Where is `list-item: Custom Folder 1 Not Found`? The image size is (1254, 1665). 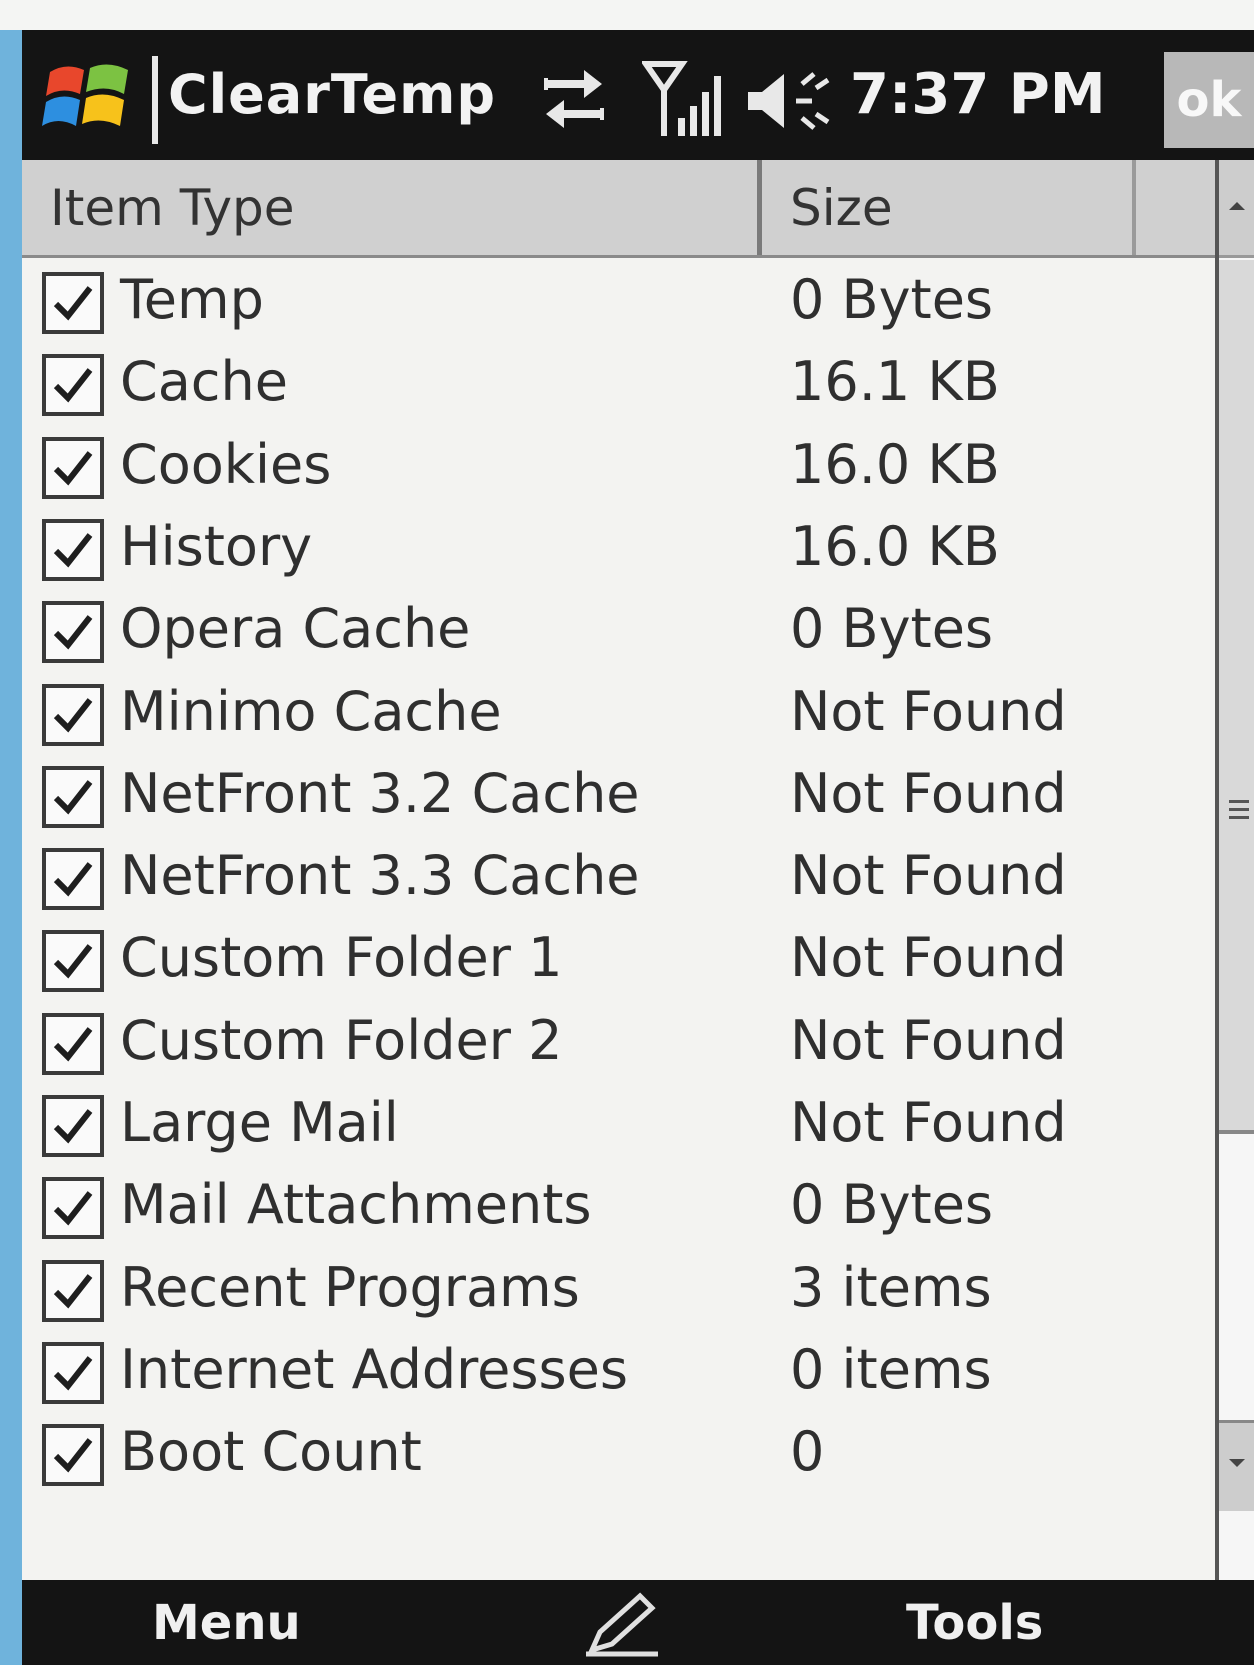 list-item: Custom Folder 1 Not Found is located at coordinates (618, 960).